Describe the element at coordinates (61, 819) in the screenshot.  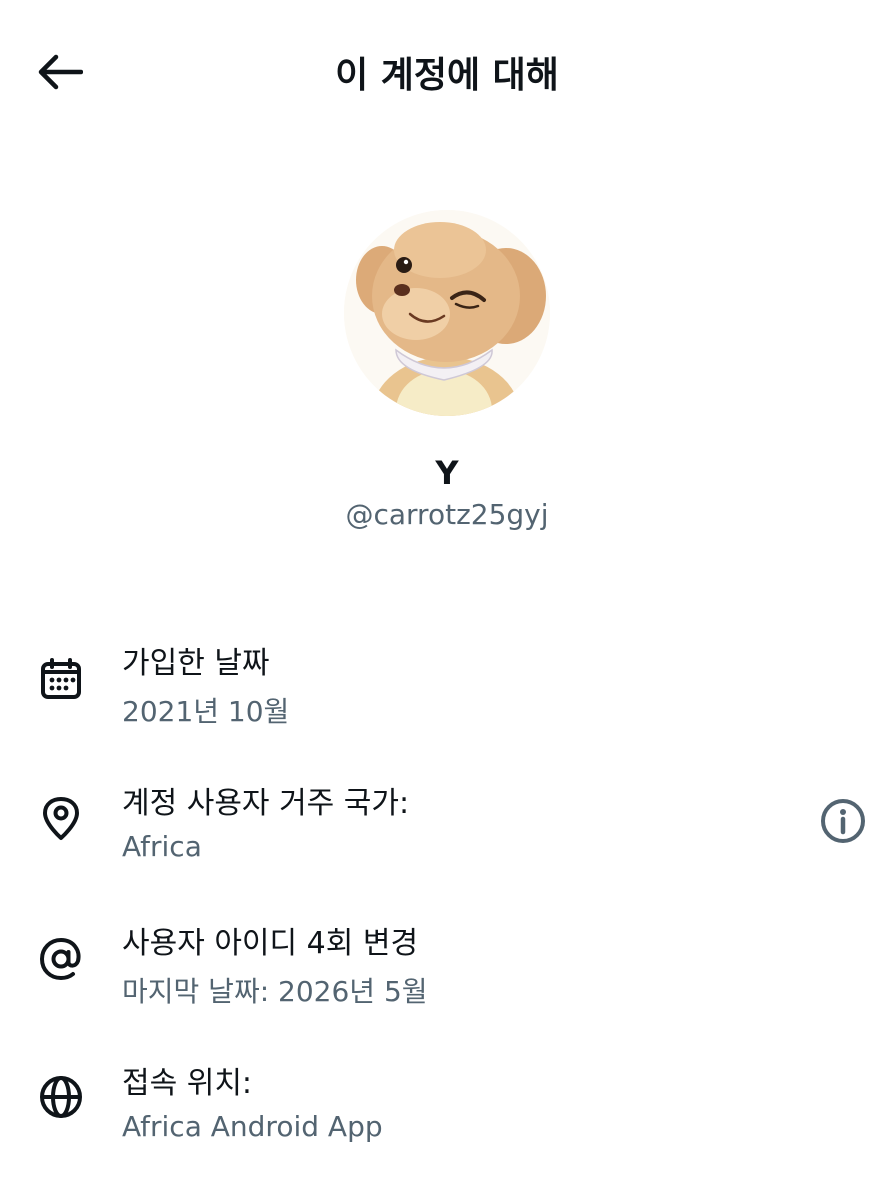
I see `location-pin-icon` at that location.